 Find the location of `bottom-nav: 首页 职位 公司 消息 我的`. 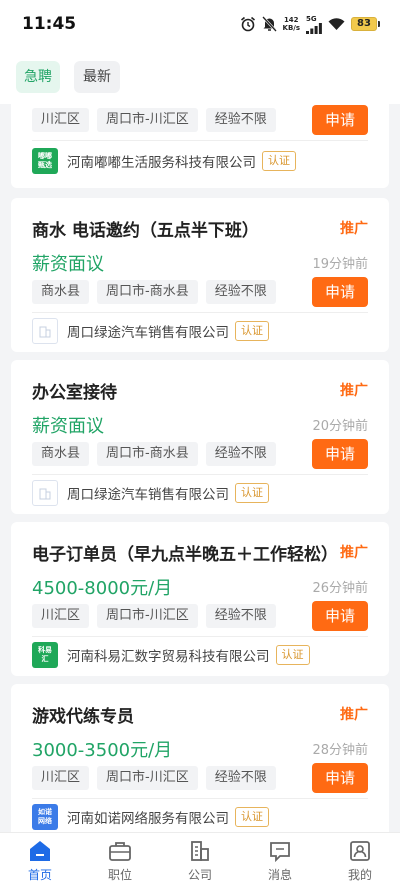

bottom-nav: 首页 职位 公司 消息 我的 is located at coordinates (200, 860).